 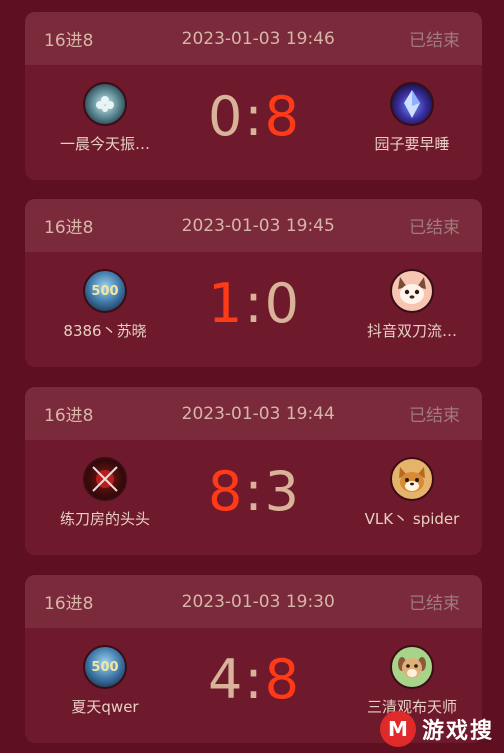 What do you see at coordinates (412, 104) in the screenshot?
I see `blue-crystal-icon` at bounding box center [412, 104].